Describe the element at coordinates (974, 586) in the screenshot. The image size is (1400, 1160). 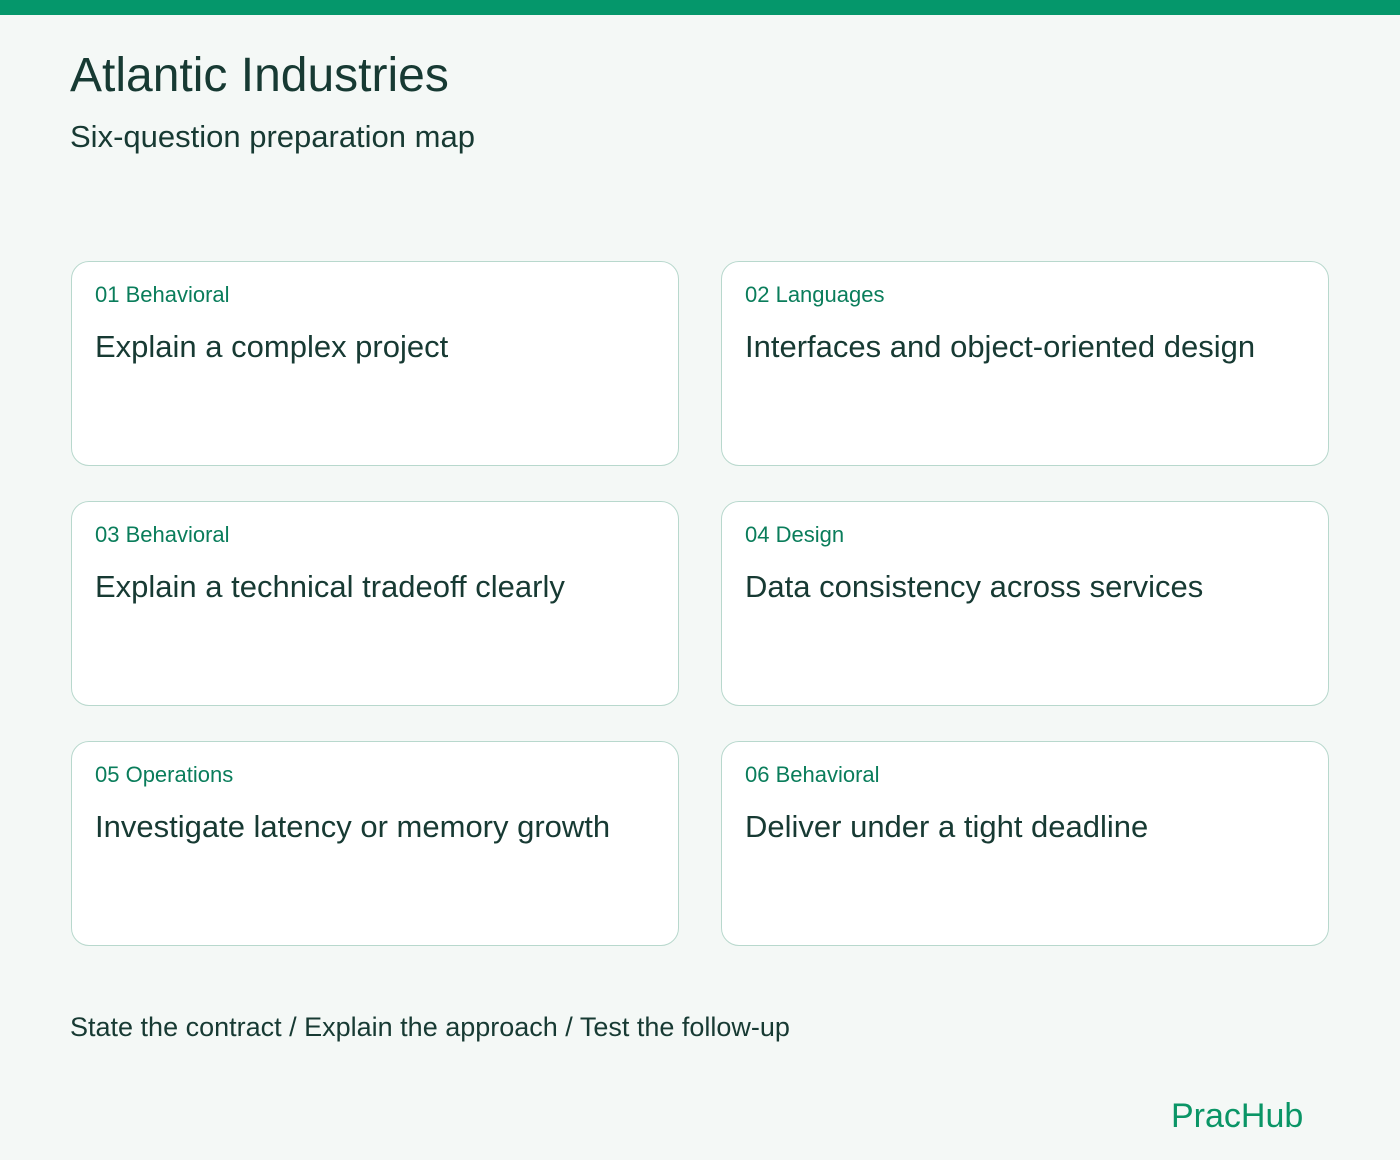
I see `card-title: Data consistency across services` at that location.